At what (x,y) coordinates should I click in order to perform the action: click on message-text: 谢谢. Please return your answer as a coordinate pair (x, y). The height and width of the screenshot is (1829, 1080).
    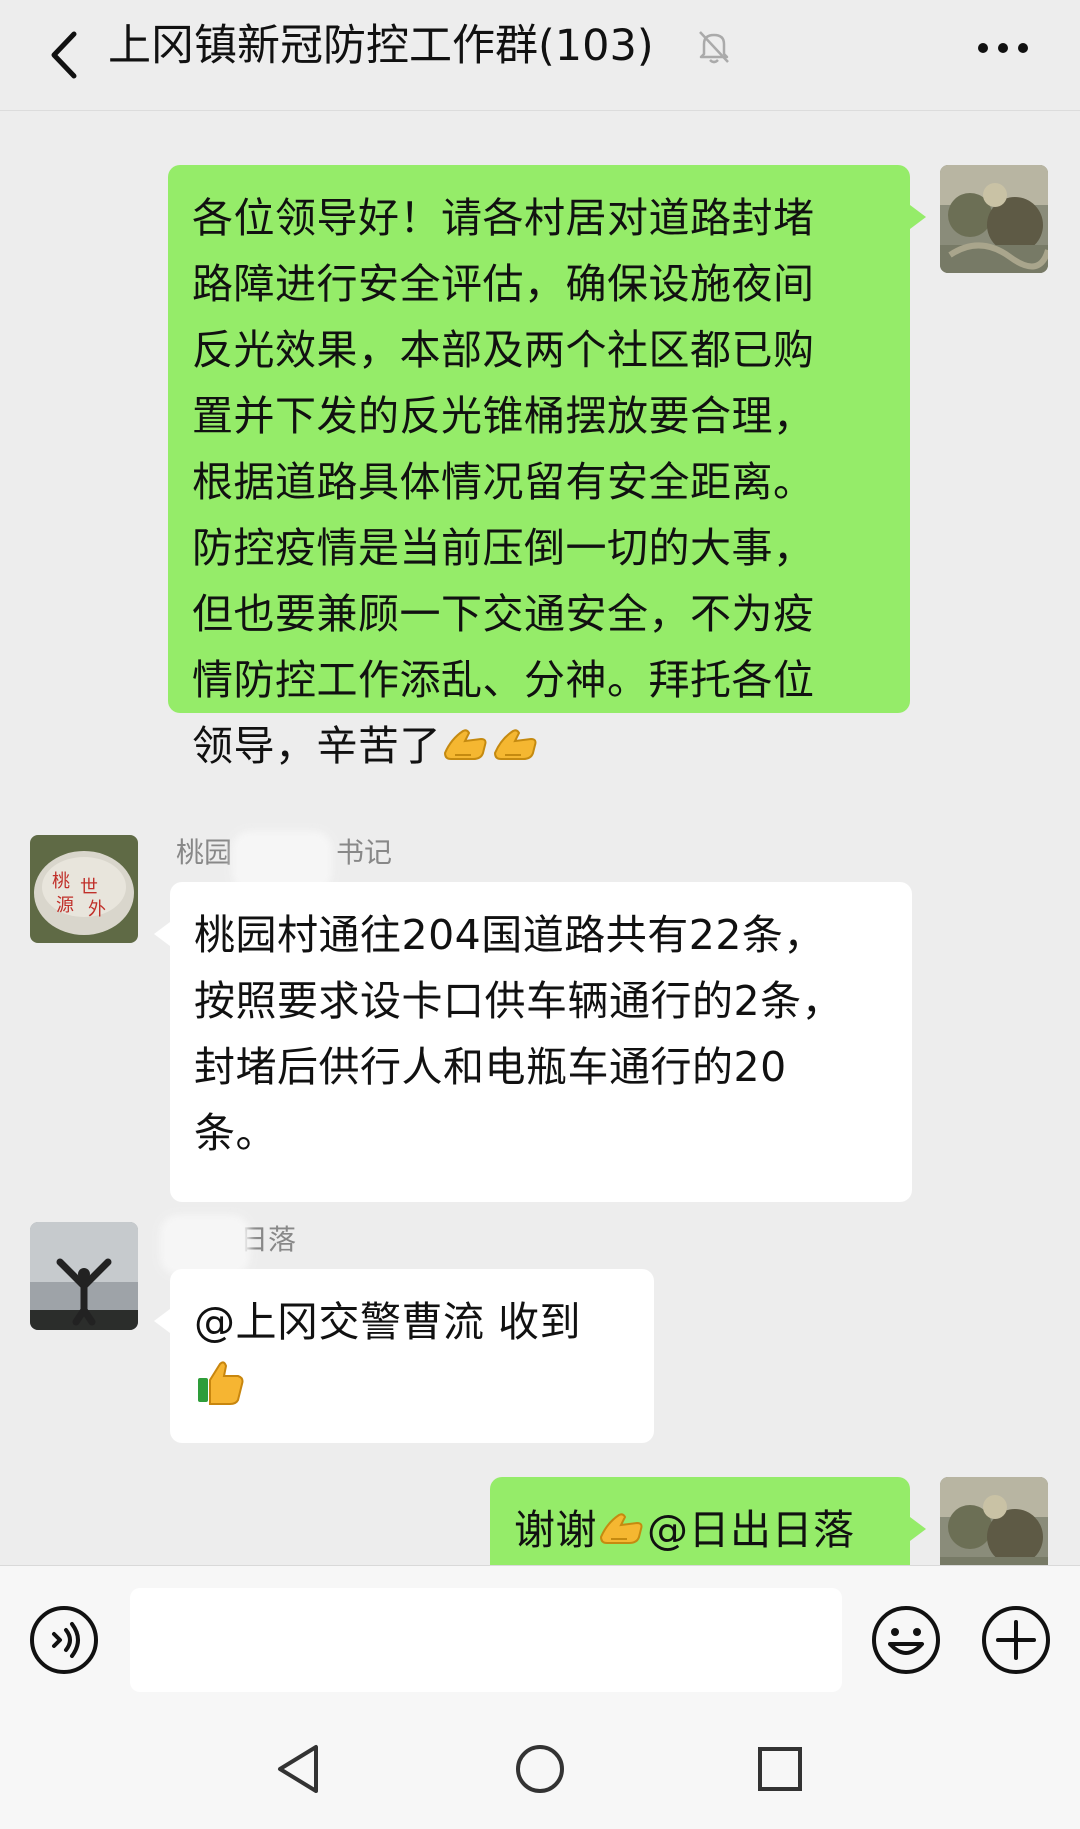
    Looking at the image, I should click on (555, 1530).